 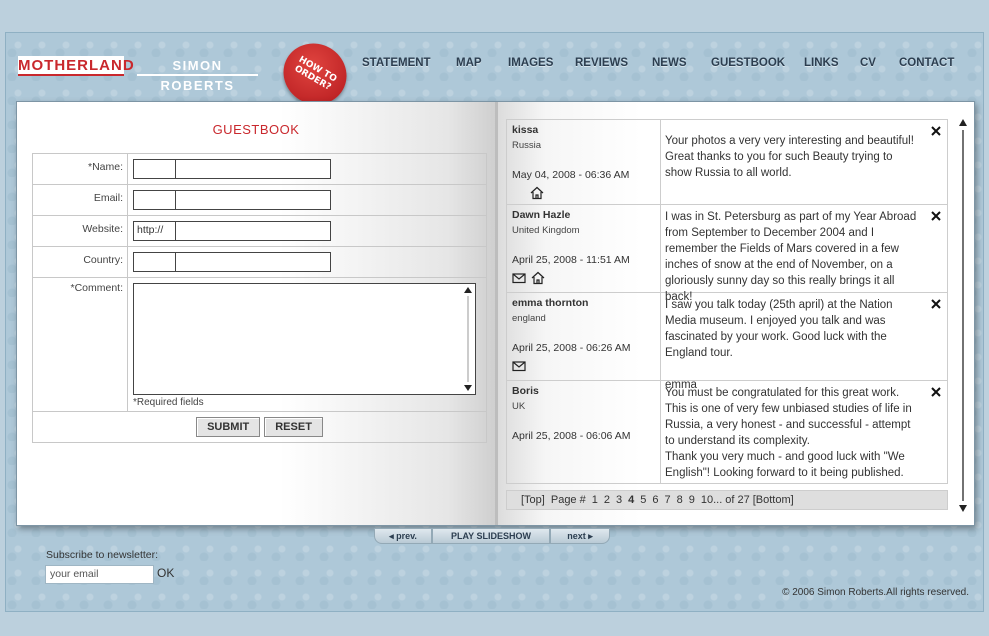 What do you see at coordinates (80, 231) in the screenshot?
I see `website-label: Website:` at bounding box center [80, 231].